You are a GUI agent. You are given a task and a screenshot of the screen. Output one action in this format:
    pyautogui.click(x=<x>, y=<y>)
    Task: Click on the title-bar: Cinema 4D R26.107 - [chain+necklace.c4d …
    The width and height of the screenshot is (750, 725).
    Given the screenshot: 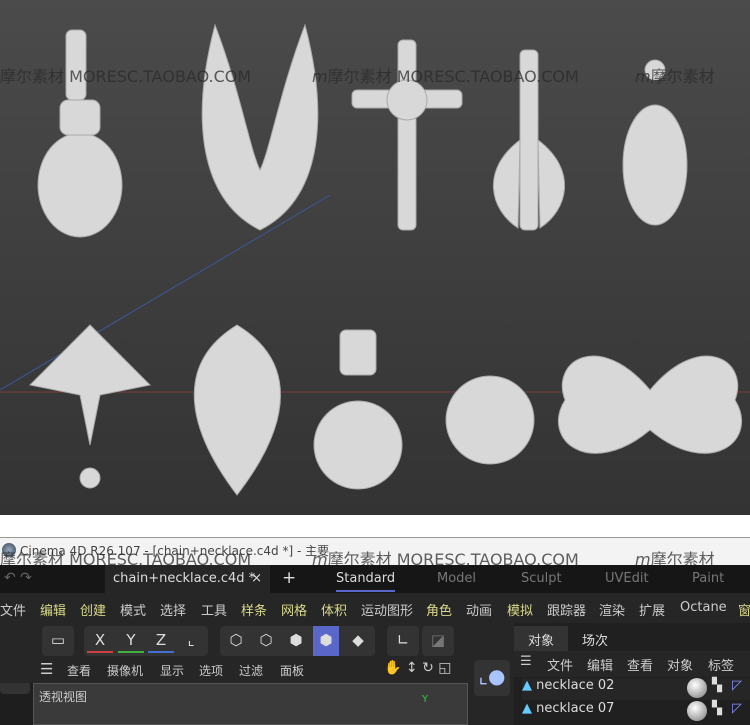 What is the action you would take?
    pyautogui.click(x=375, y=553)
    